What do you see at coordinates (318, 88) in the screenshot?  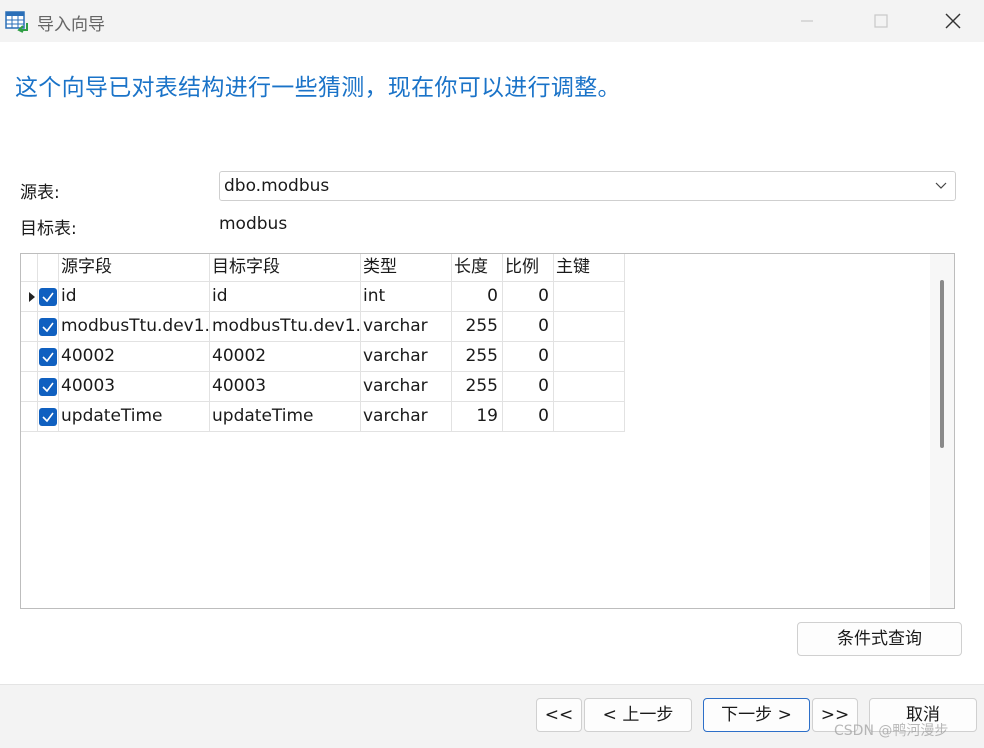 I see `wizard-headline: 这个向导已对表结构进行一些猜测，现在你可以进行调整。` at bounding box center [318, 88].